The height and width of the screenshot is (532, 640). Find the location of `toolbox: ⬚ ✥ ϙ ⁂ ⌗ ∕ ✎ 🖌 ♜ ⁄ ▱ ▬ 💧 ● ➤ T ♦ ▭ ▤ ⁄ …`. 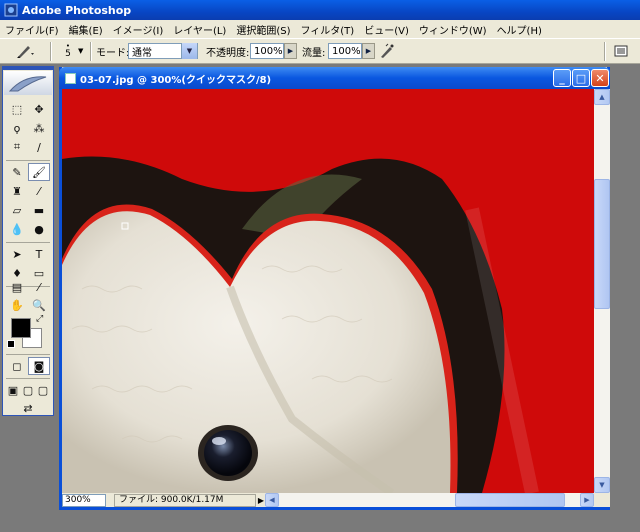

toolbox: ⬚ ✥ ϙ ⁂ ⌗ ∕ ✎ 🖌 ♜ ⁄ ▱ ▬ 💧 ● ➤ T ♦ ▭ ▤ ⁄ … is located at coordinates (28, 241).